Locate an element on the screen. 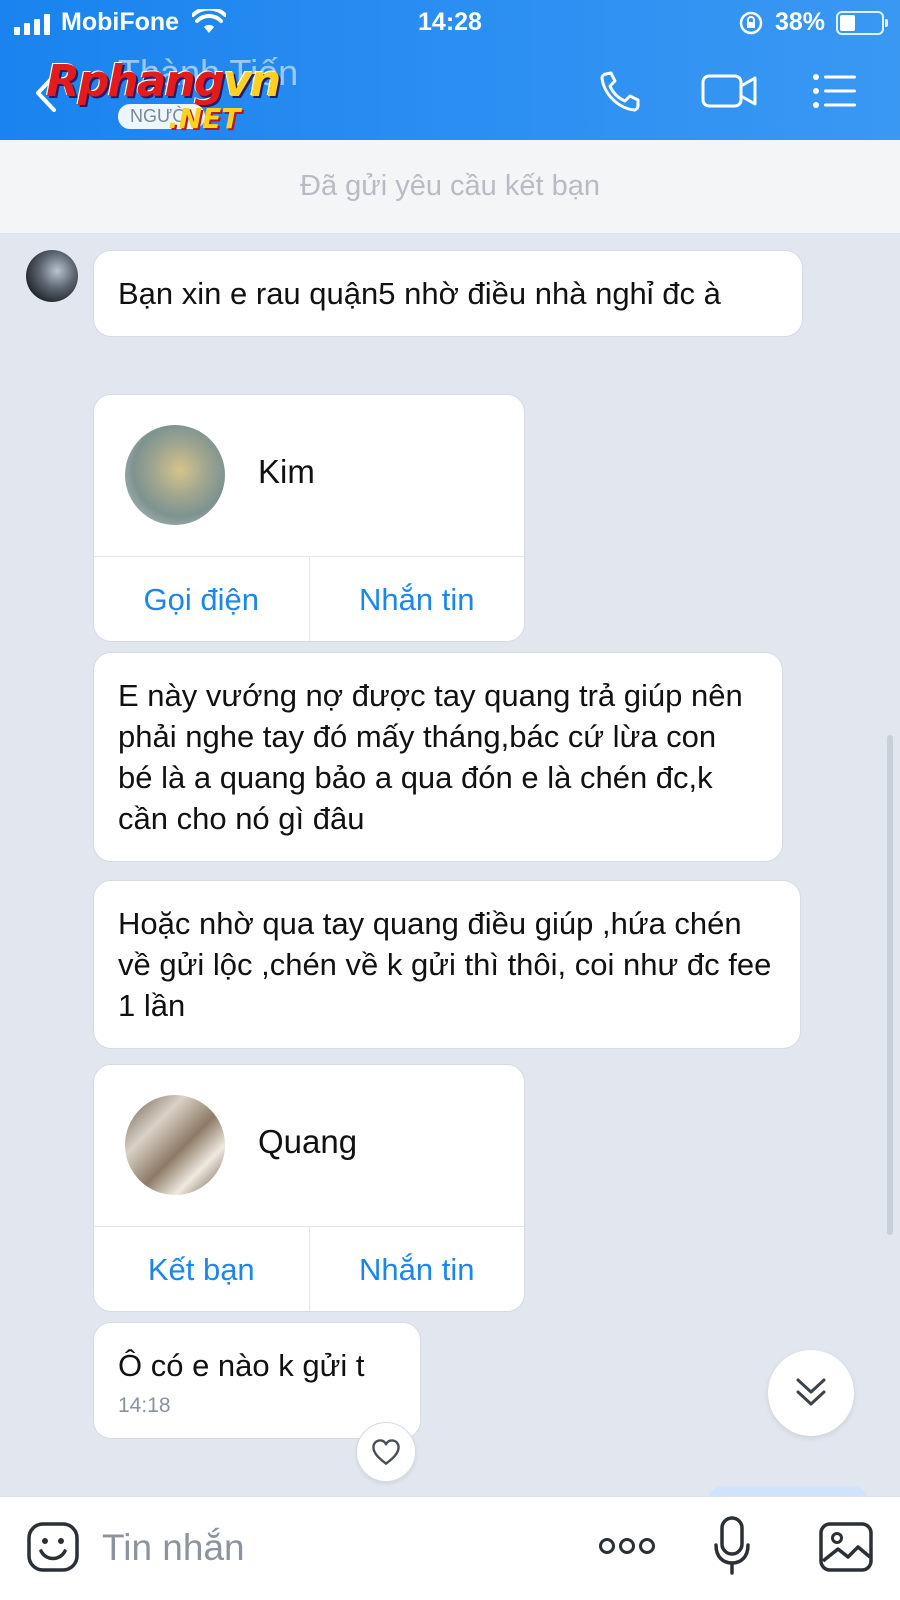 Image resolution: width=900 pixels, height=1600 pixels. contact-card-actions: Kết bạn Nhắn tin is located at coordinates (309, 1269).